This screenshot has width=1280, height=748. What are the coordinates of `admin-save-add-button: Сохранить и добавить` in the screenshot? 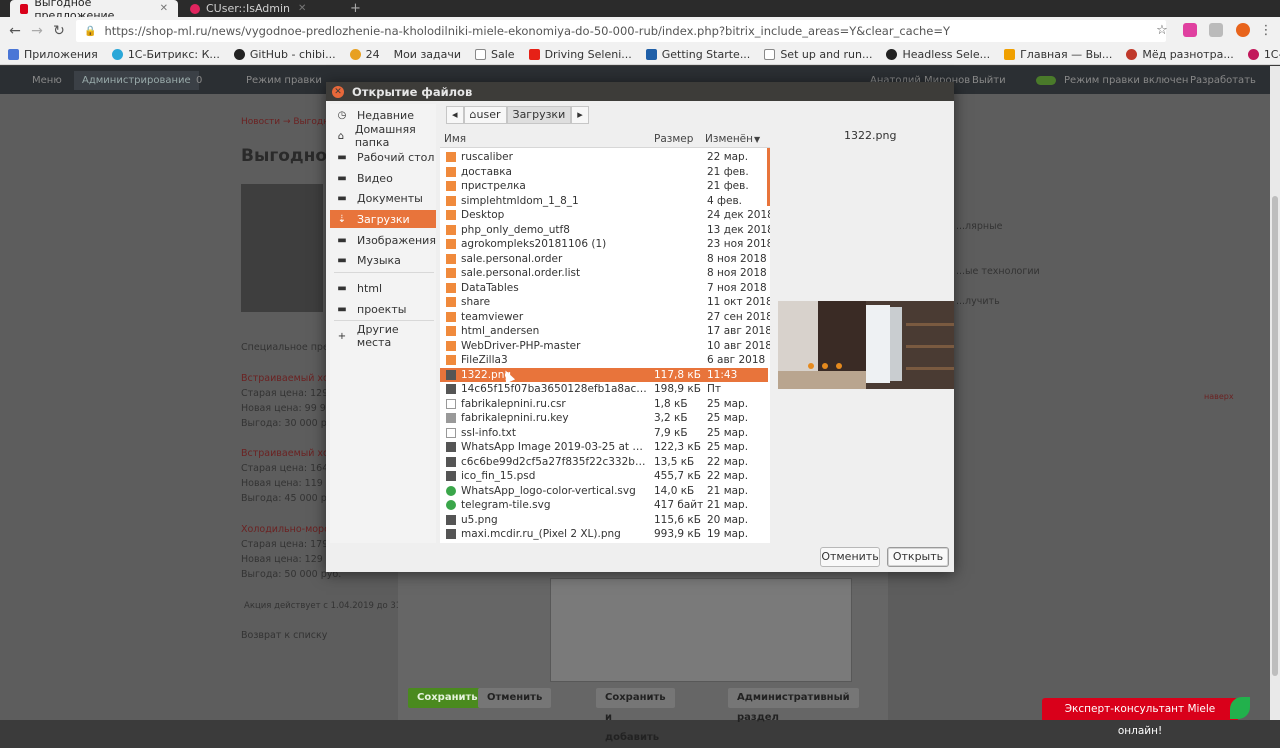 It's located at (635, 715).